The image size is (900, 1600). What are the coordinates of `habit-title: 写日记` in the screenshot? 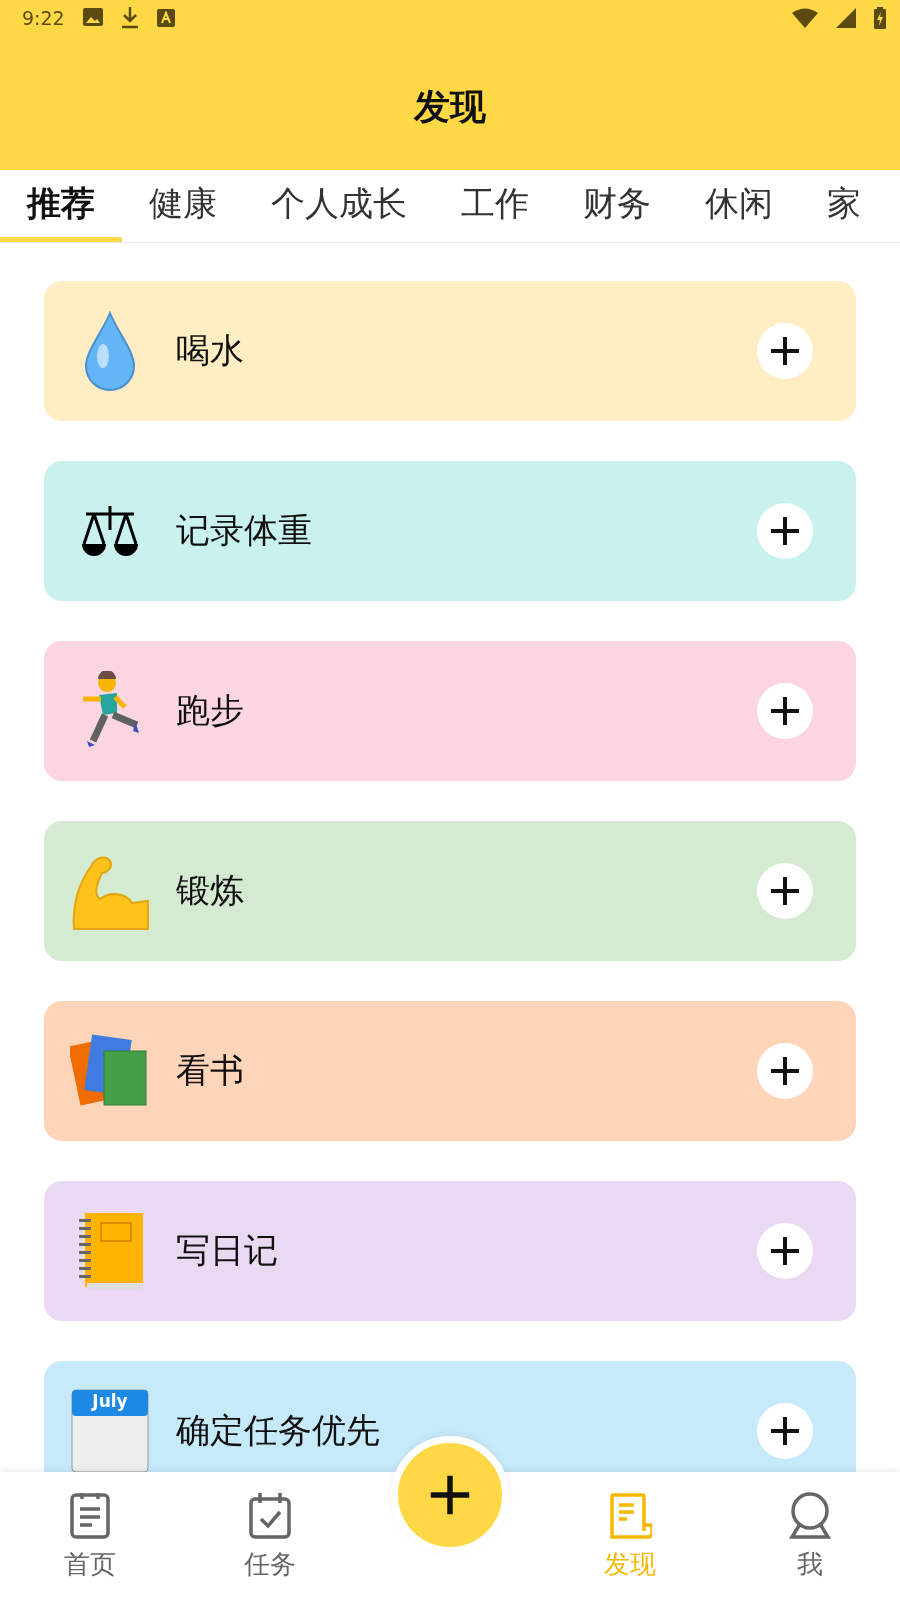 It's located at (227, 1250).